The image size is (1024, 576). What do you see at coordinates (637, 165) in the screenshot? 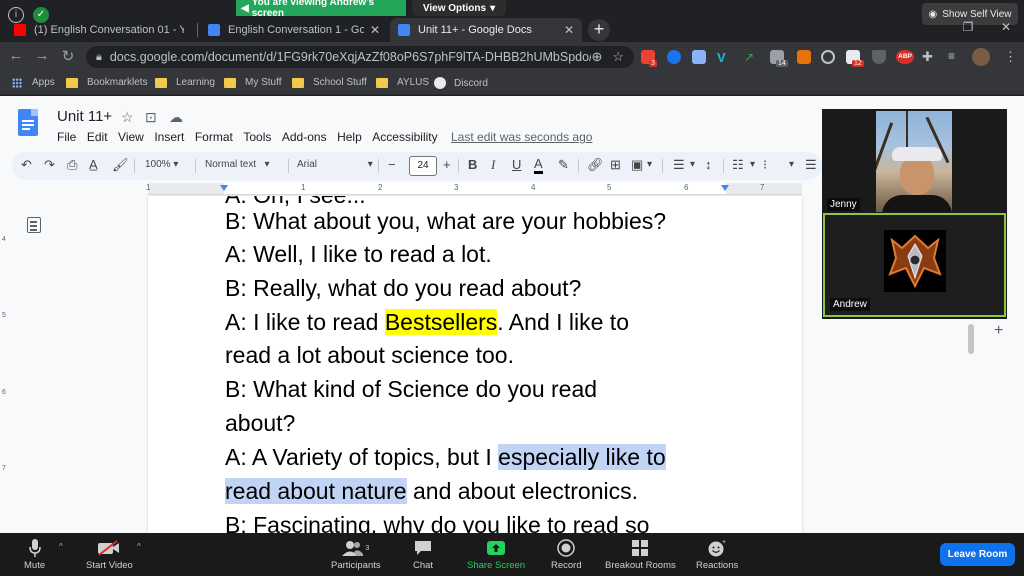
I see `insert-image-icon: ▣` at bounding box center [637, 165].